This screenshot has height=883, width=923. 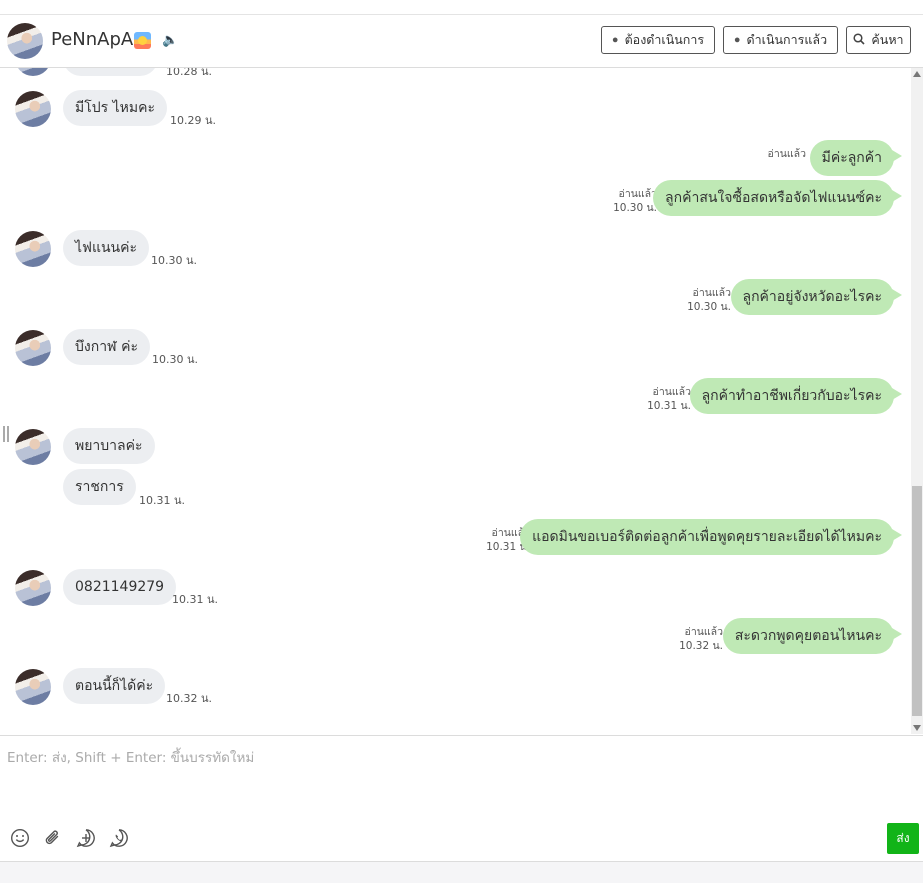 What do you see at coordinates (917, 601) in the screenshot?
I see `scrollbar-thumb` at bounding box center [917, 601].